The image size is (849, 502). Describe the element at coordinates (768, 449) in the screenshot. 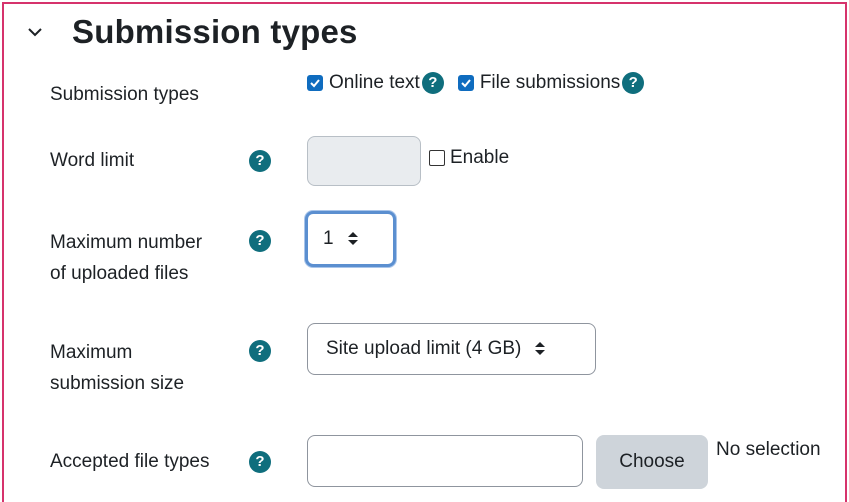

I see `file-types-status: No selection` at that location.